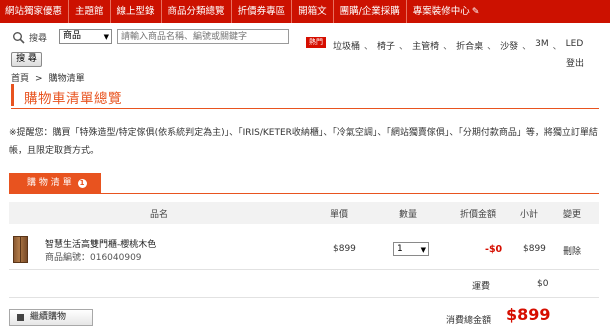 The width and height of the screenshot is (610, 336). I want to click on product-code: 商品編號：016040909, so click(93, 258).